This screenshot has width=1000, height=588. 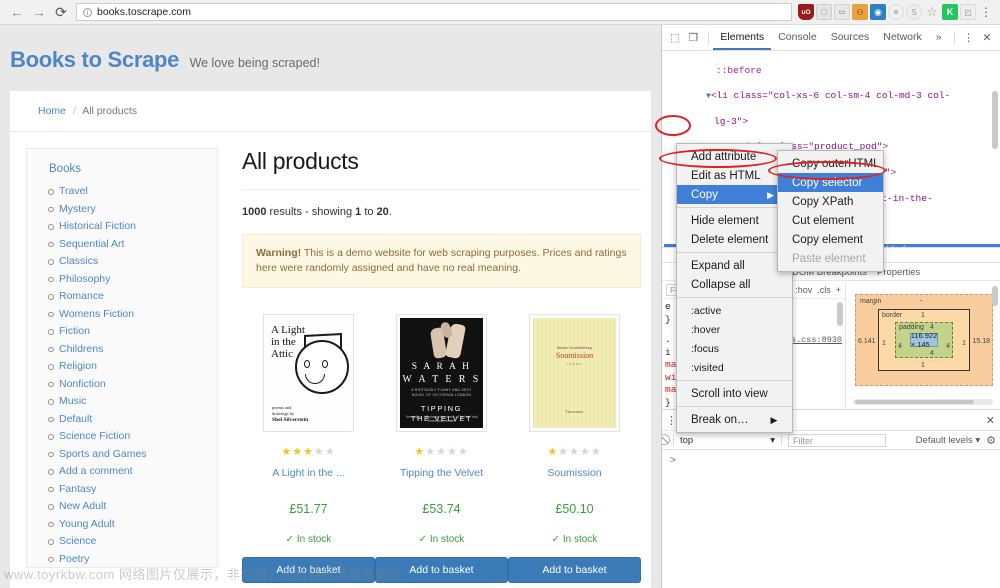 What do you see at coordinates (995, 120) in the screenshot?
I see `dom-tree-scrollbar` at bounding box center [995, 120].